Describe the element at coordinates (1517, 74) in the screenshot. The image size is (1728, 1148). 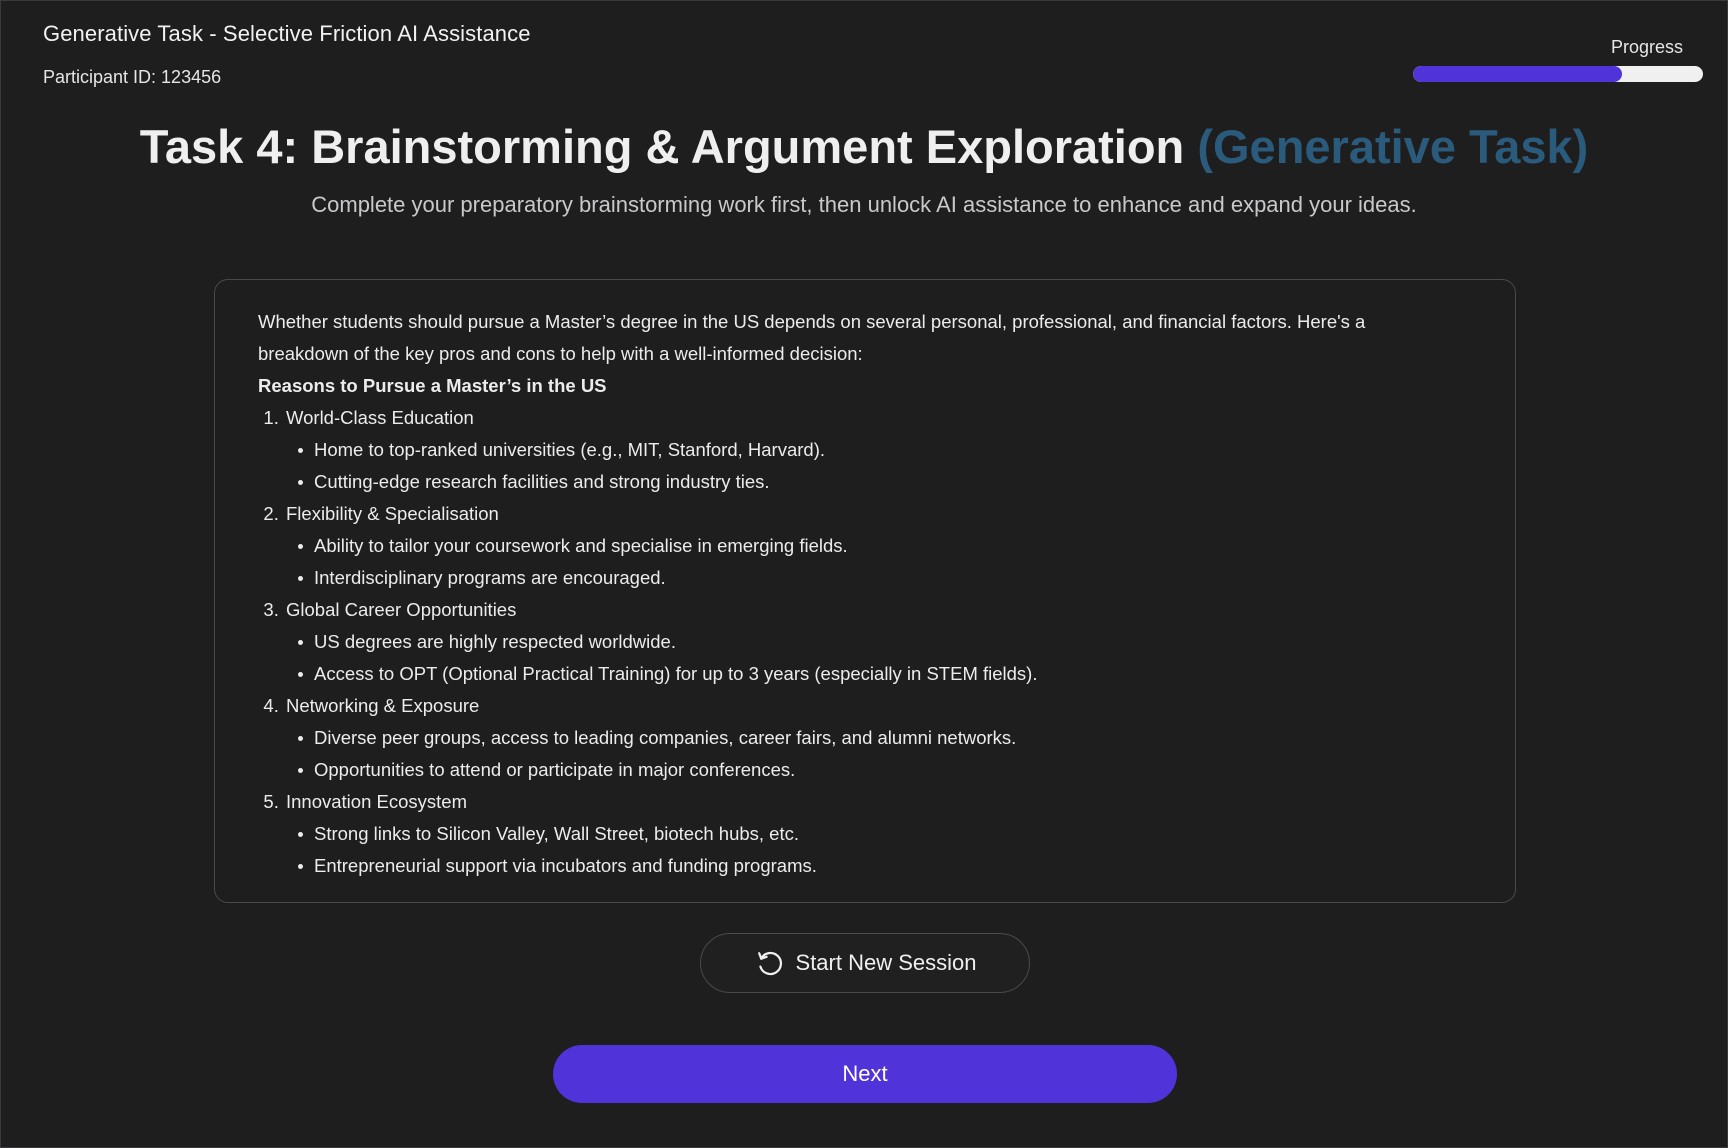
I see `progress-bar-fill` at that location.